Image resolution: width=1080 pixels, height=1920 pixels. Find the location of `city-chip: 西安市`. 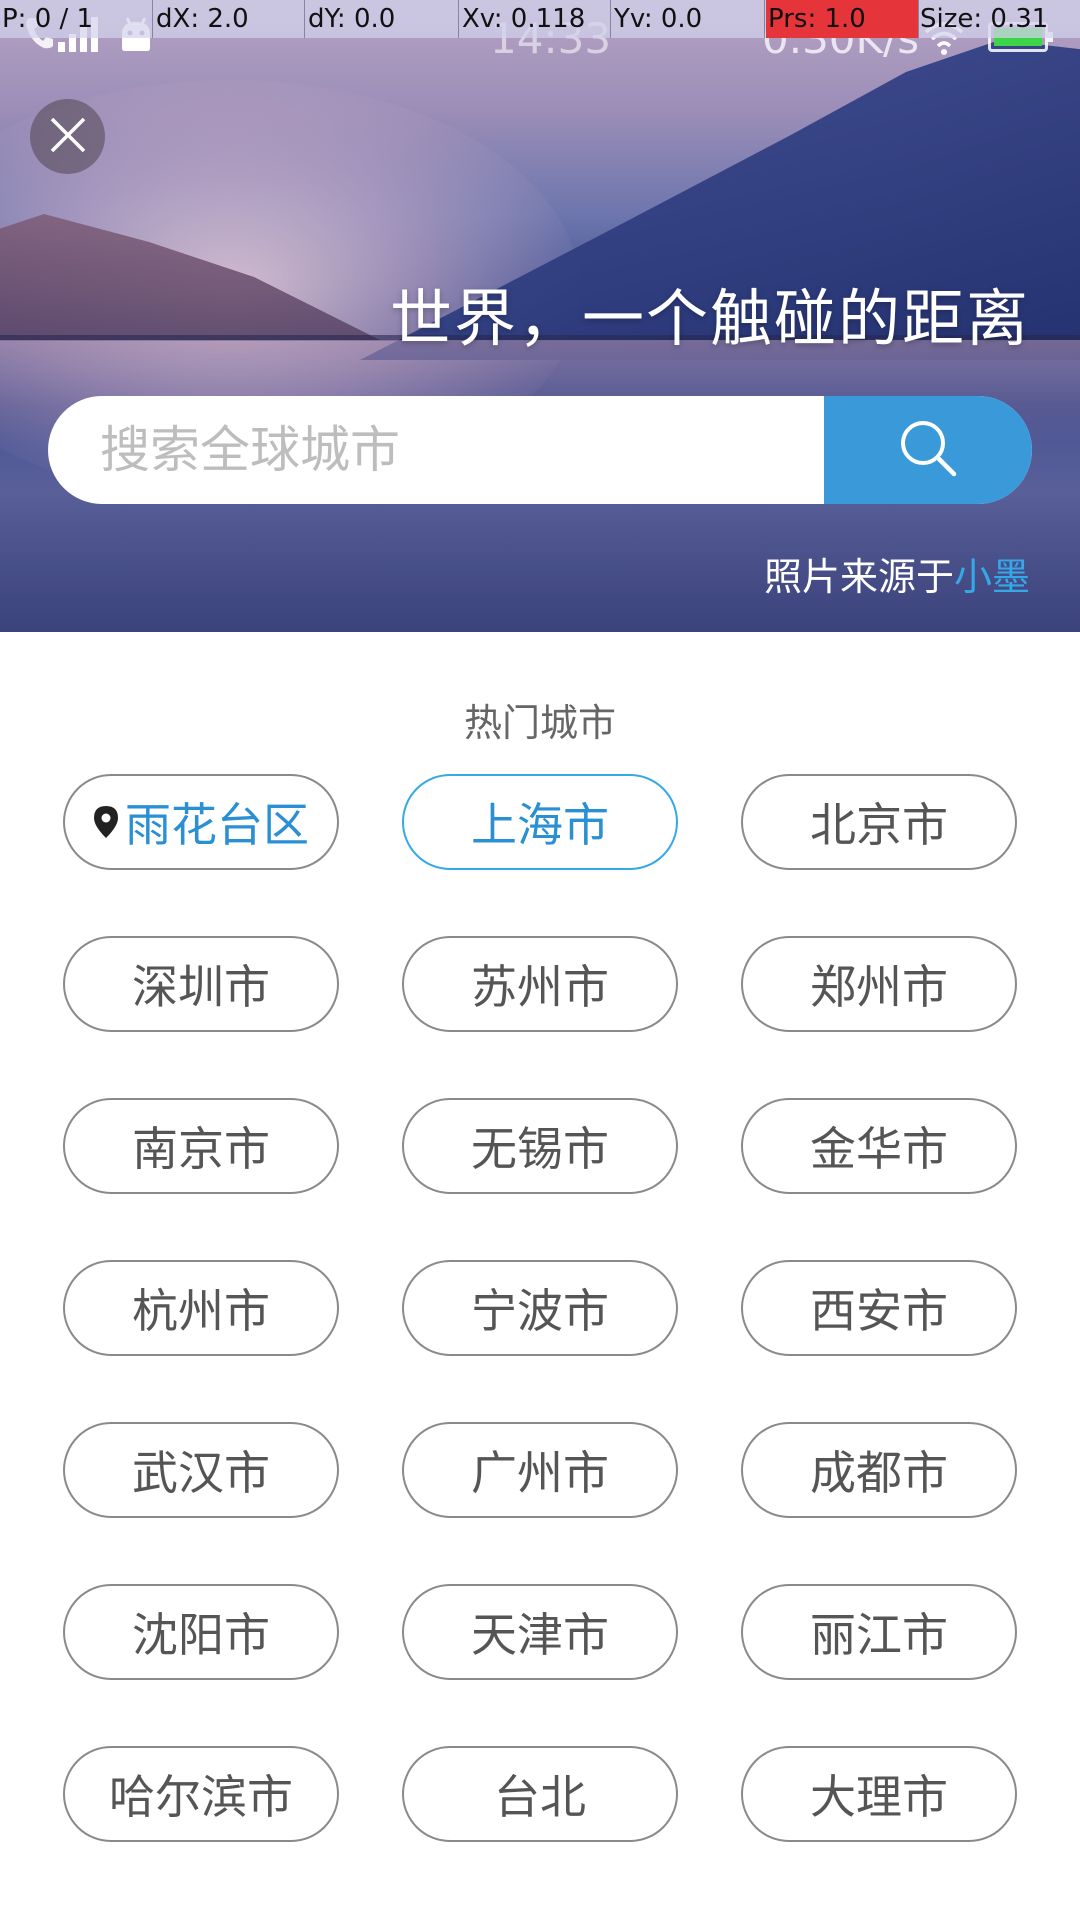

city-chip: 西安市 is located at coordinates (879, 1308).